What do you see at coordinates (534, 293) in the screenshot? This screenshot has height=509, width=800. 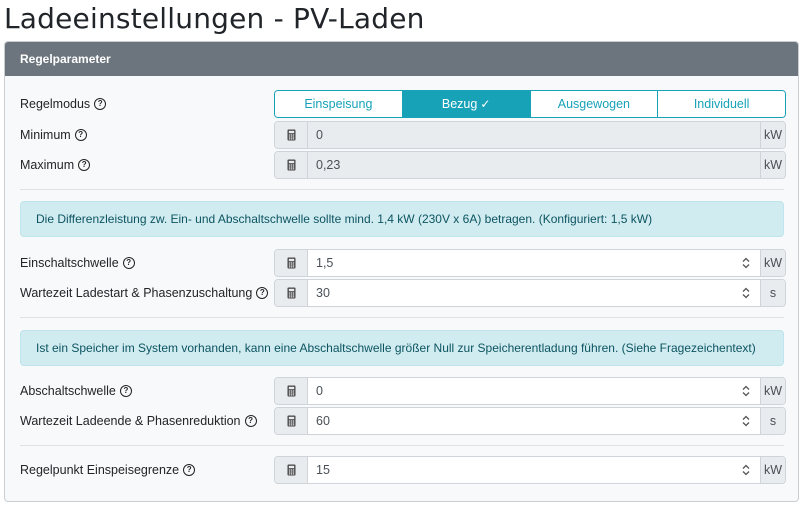 I see `wartezeit-start-input: 30` at bounding box center [534, 293].